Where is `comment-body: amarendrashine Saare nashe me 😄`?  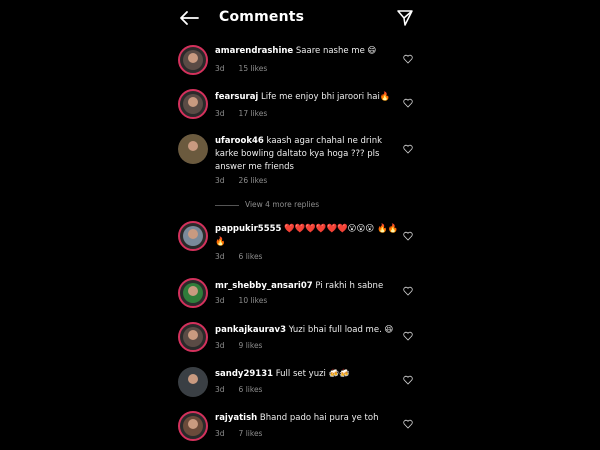 comment-body: amarendrashine Saare nashe me 😄 is located at coordinates (310, 51).